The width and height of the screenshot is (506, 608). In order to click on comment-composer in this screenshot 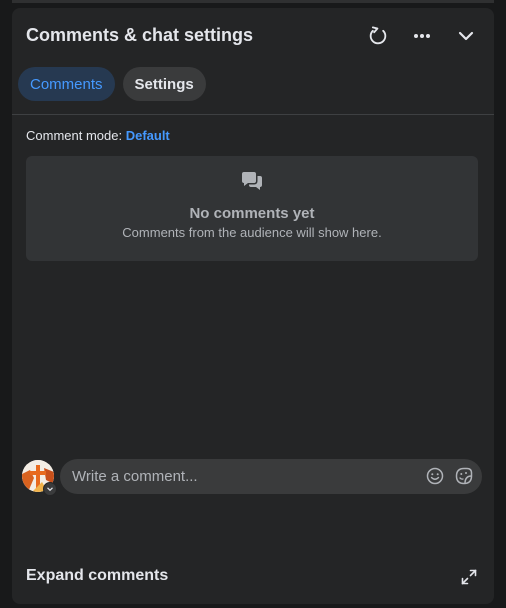, I will do `click(271, 476)`.